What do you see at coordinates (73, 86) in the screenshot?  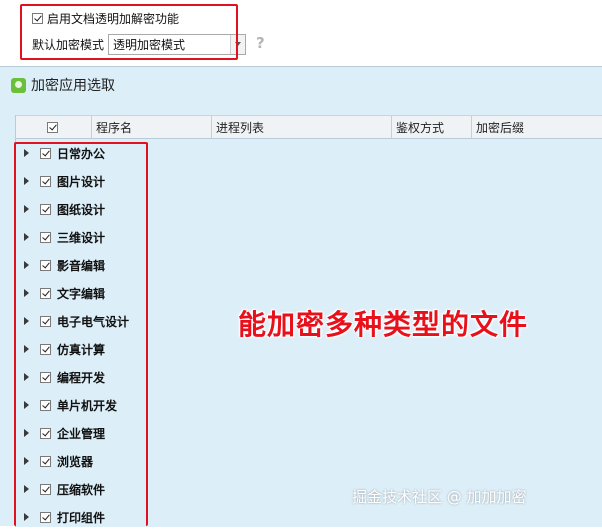 I see `dialog-title: 加密应用选取` at bounding box center [73, 86].